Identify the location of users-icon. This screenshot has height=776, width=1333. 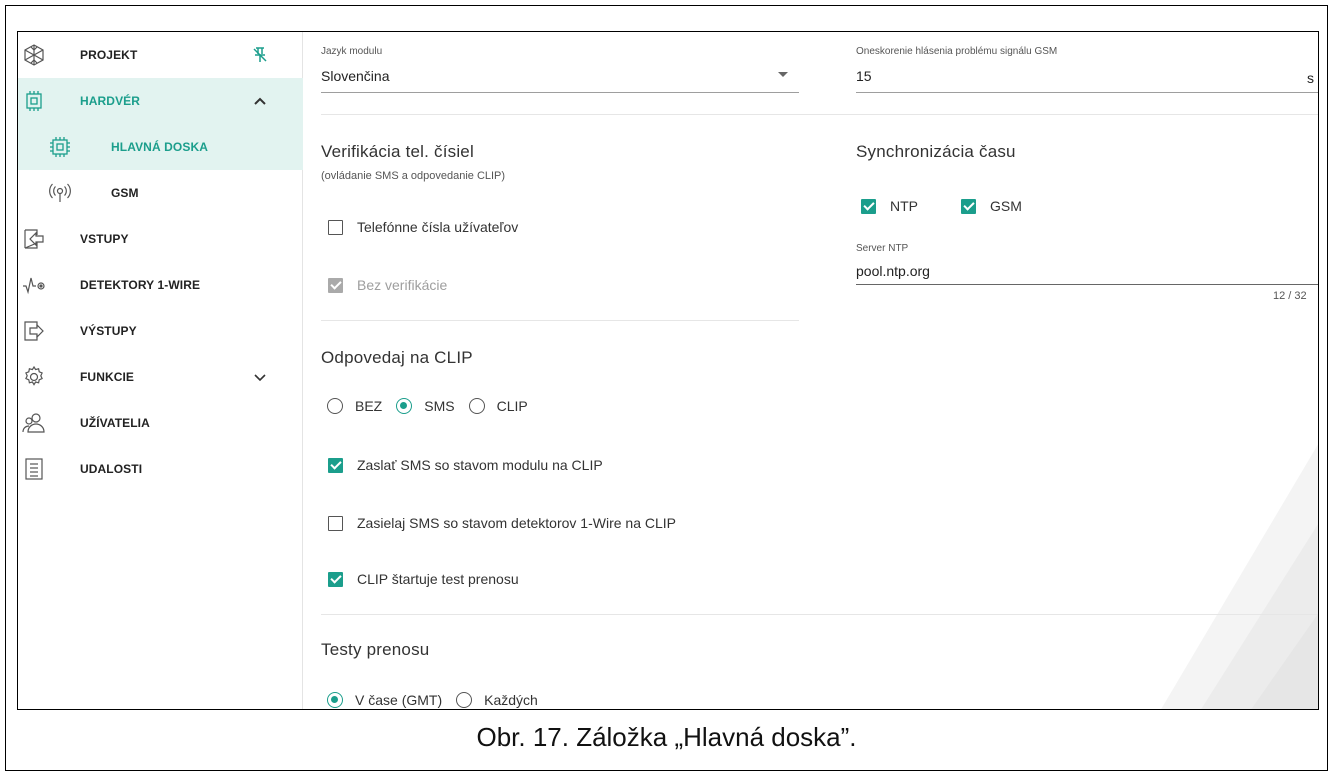
(34, 423).